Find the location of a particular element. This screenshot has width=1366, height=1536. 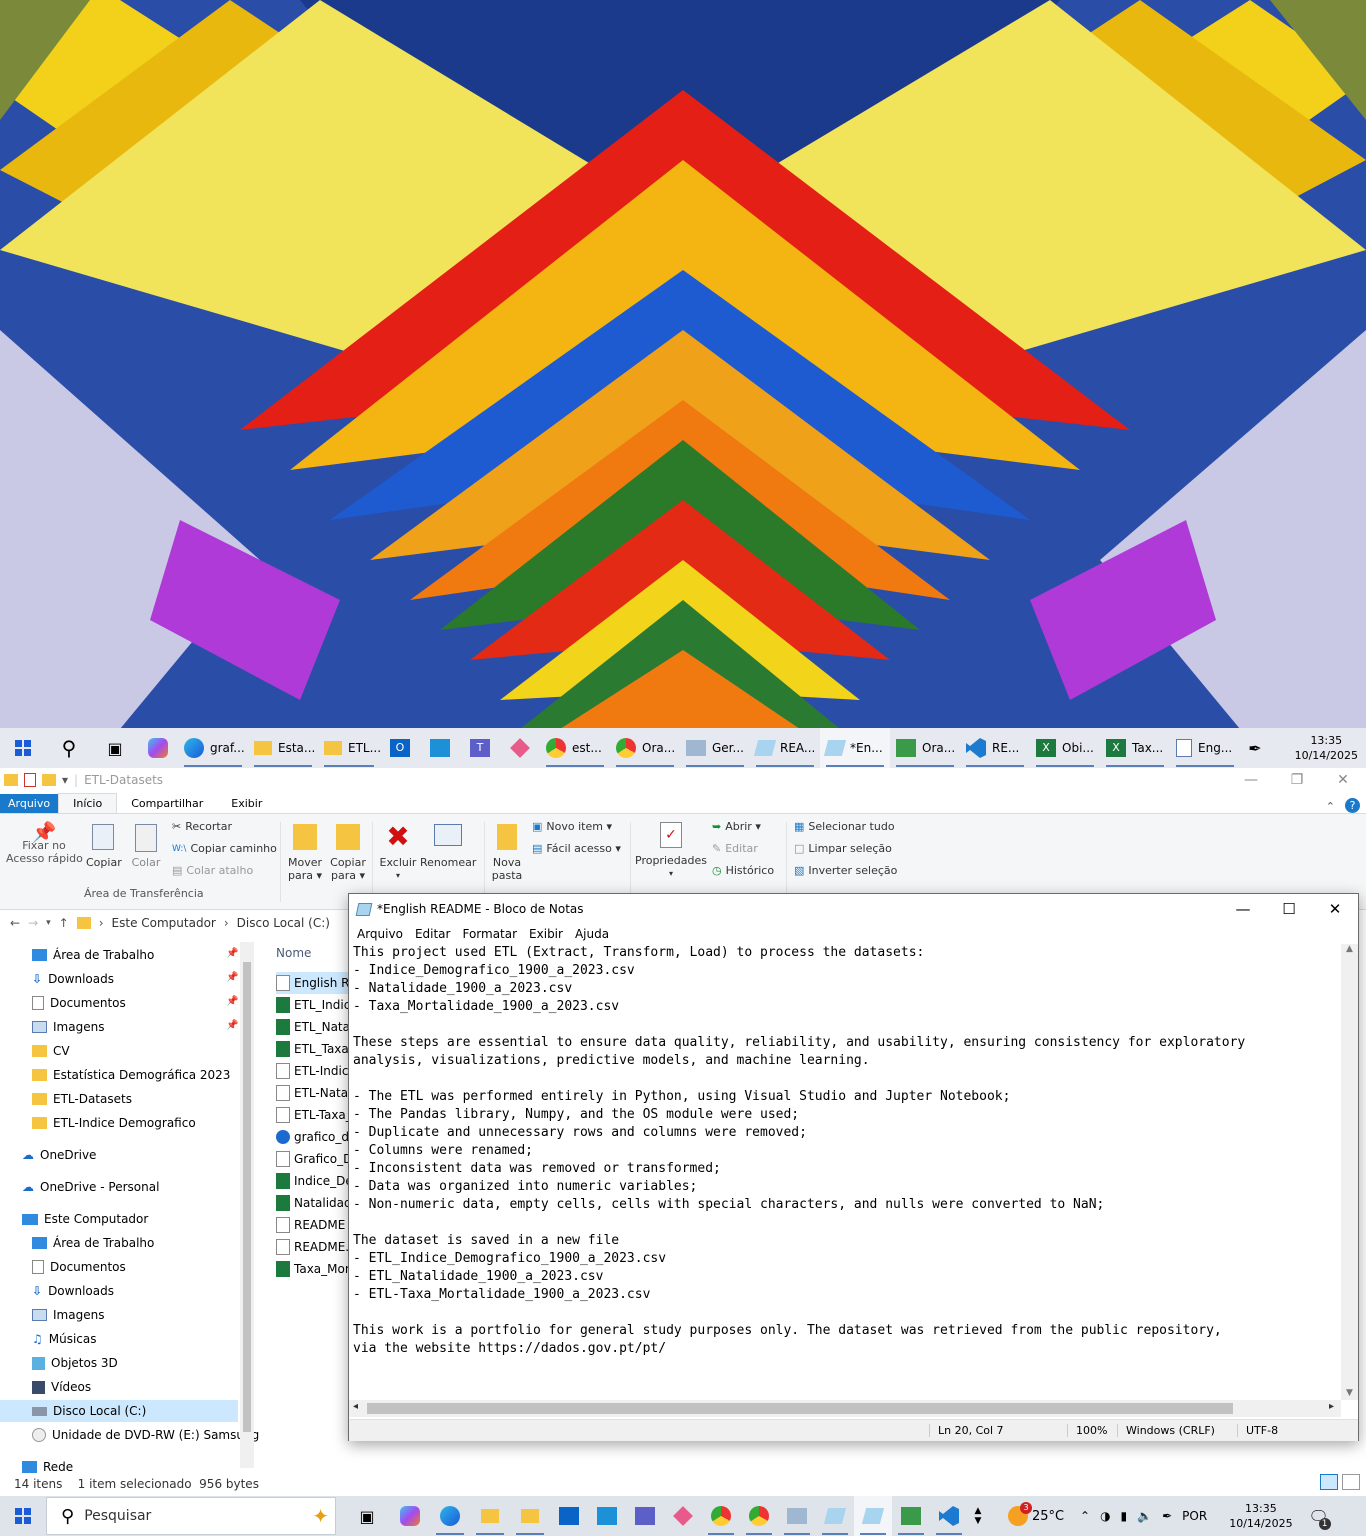

cut-button: ✂ Recortar is located at coordinates (202, 826).